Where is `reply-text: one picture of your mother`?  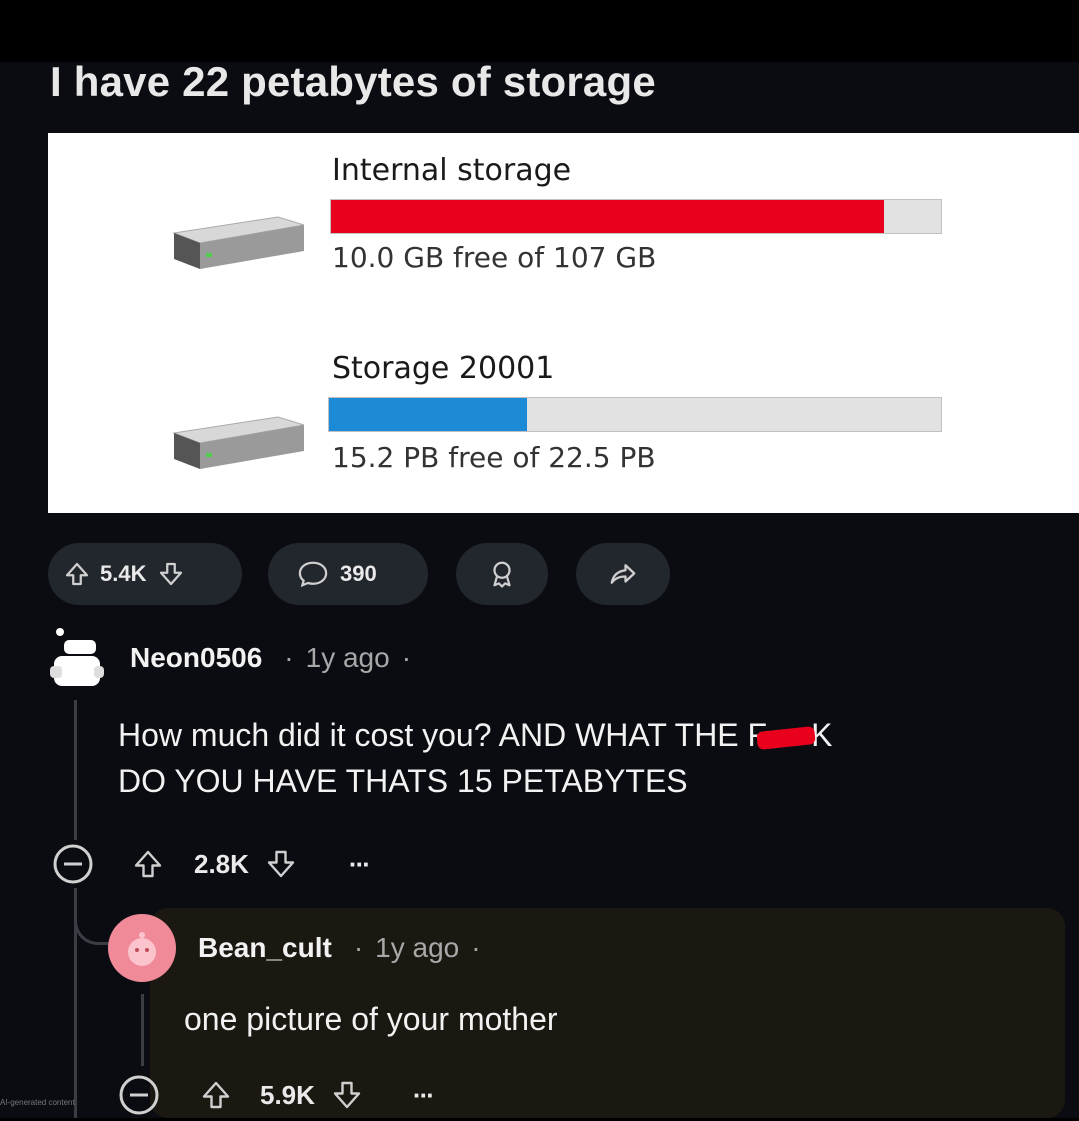
reply-text: one picture of your mother is located at coordinates (371, 1019).